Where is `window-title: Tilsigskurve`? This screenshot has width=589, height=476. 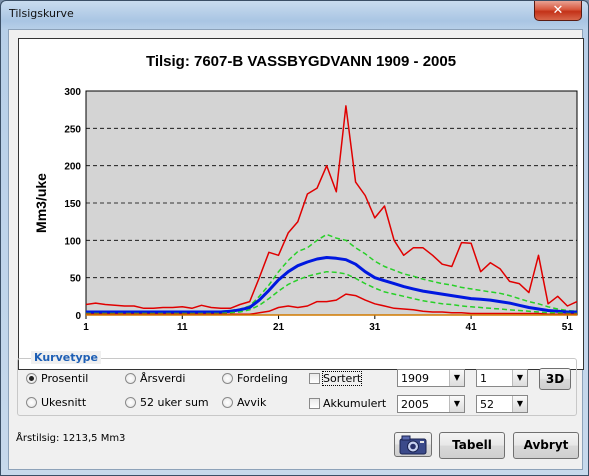 window-title: Tilsigskurve is located at coordinates (41, 13).